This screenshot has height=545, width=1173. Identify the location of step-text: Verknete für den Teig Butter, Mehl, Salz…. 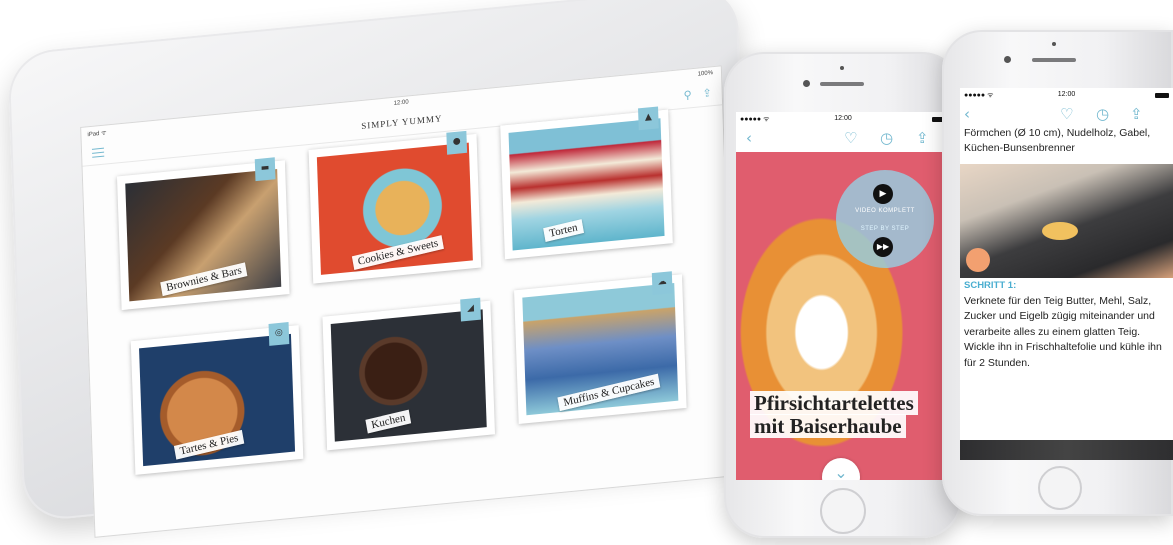
(1063, 331).